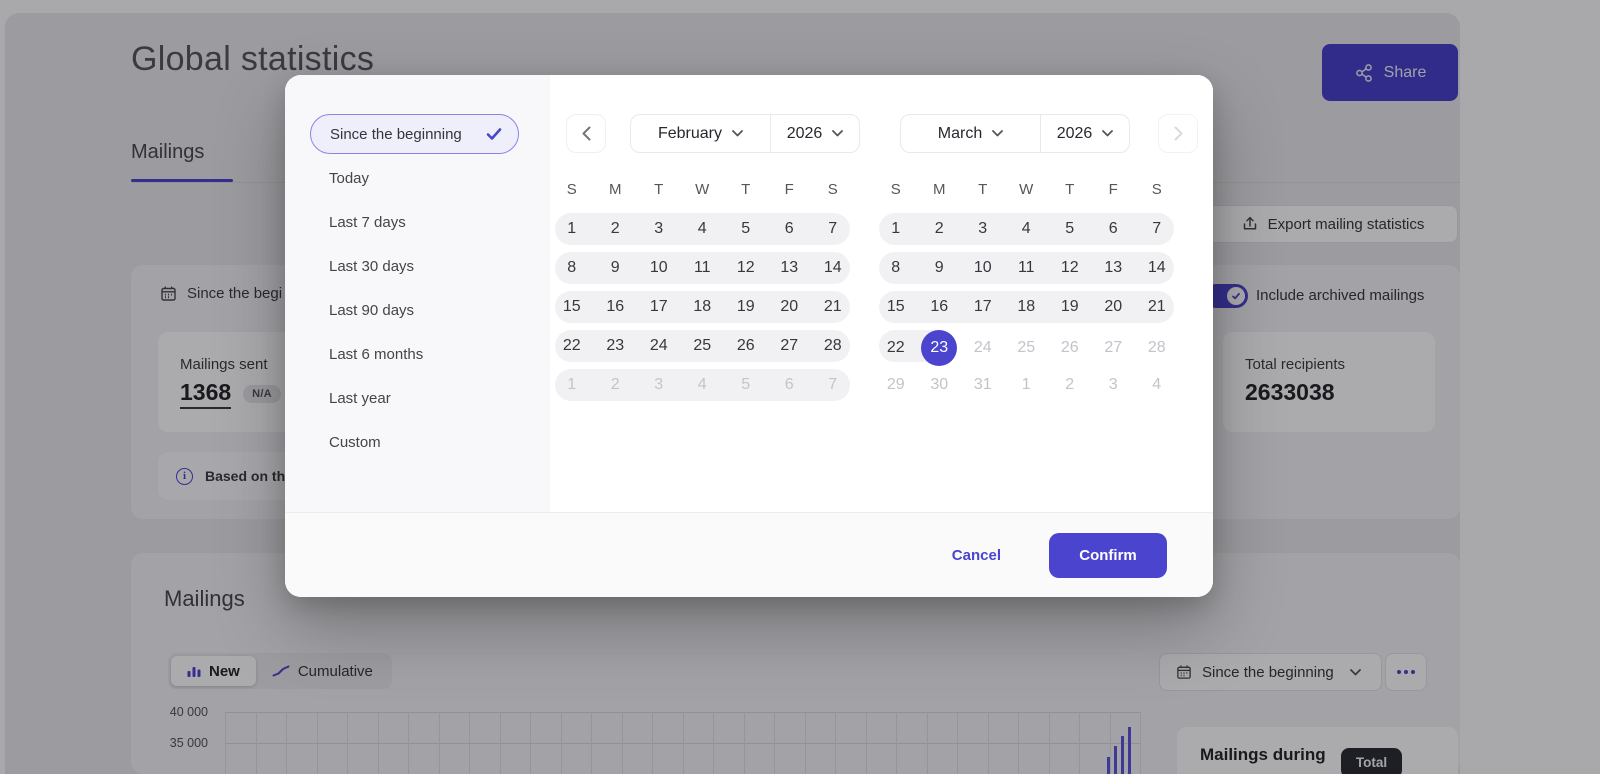 This screenshot has width=1600, height=774. I want to click on year-select-right-value: 2026, so click(1074, 133).